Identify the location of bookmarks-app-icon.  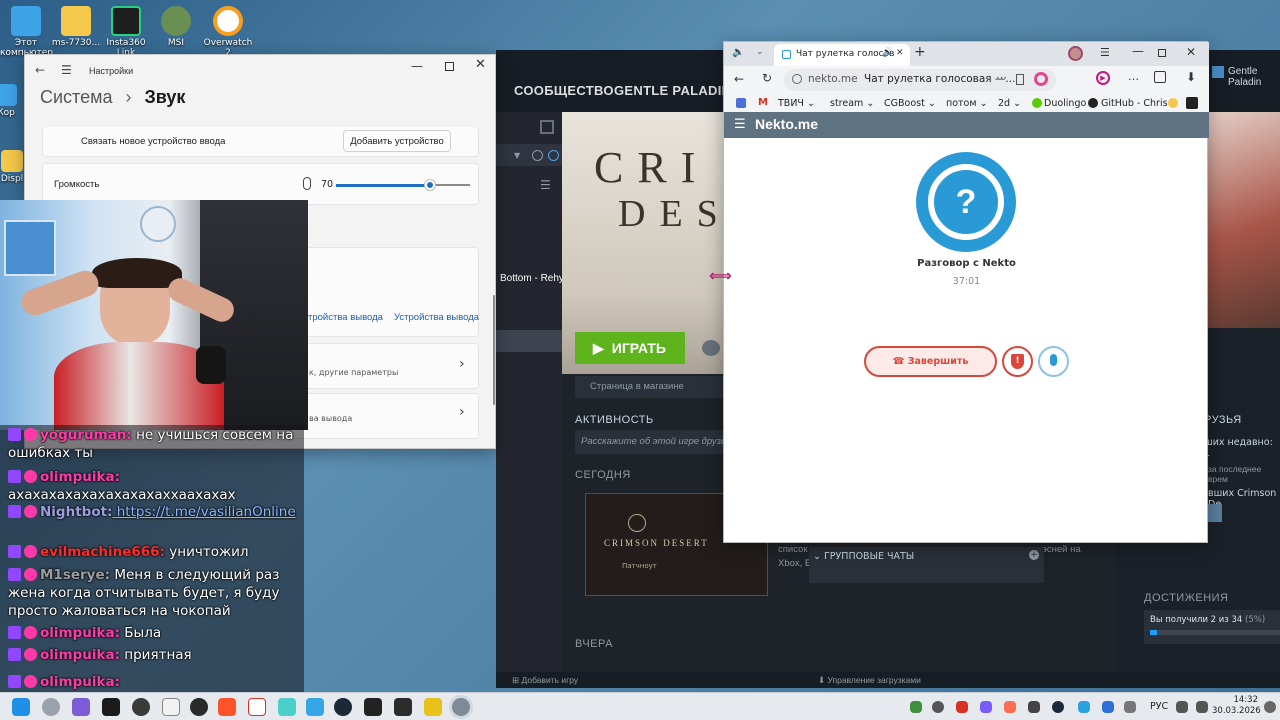
(741, 103).